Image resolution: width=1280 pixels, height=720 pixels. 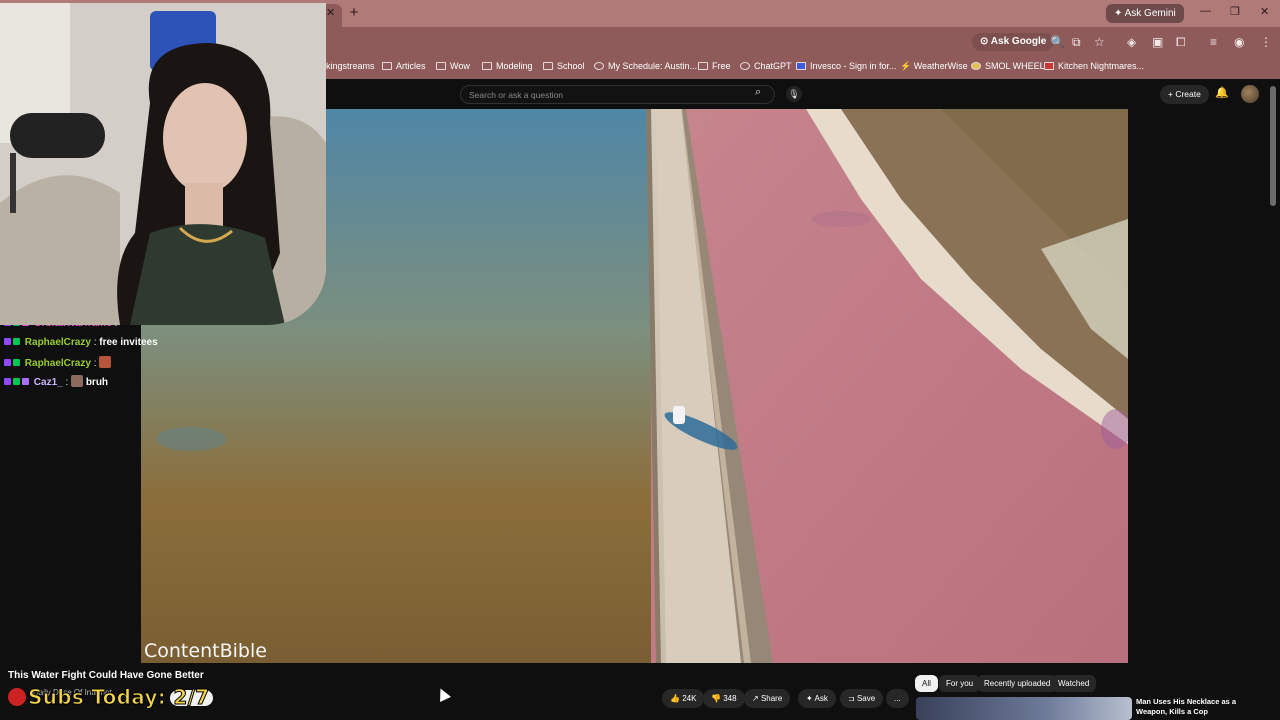 I want to click on create-button: + Create, so click(x=1184, y=94).